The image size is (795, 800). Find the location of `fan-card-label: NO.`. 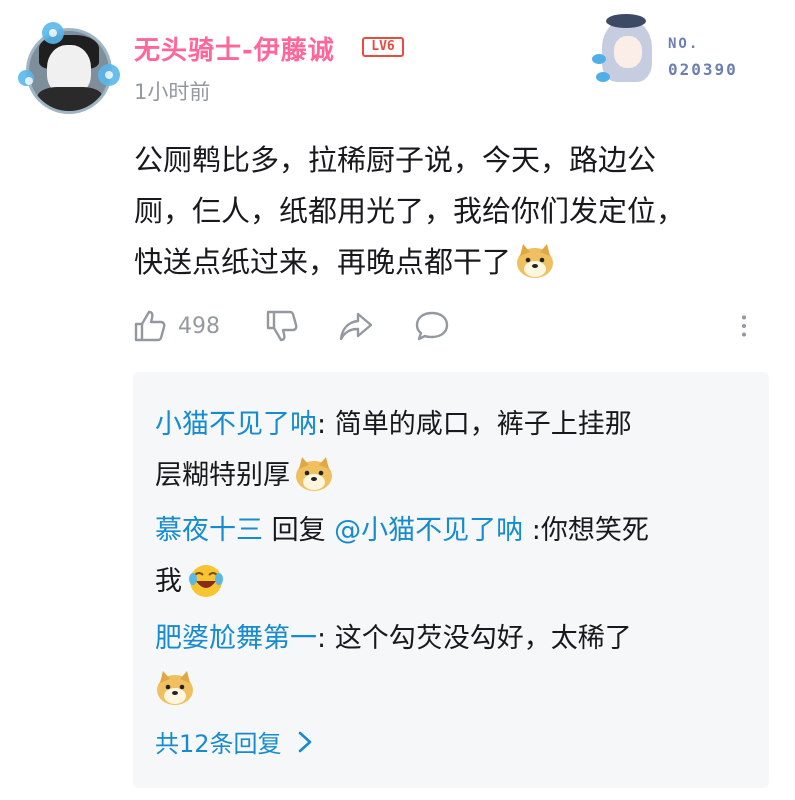

fan-card-label: NO. is located at coordinates (684, 44).